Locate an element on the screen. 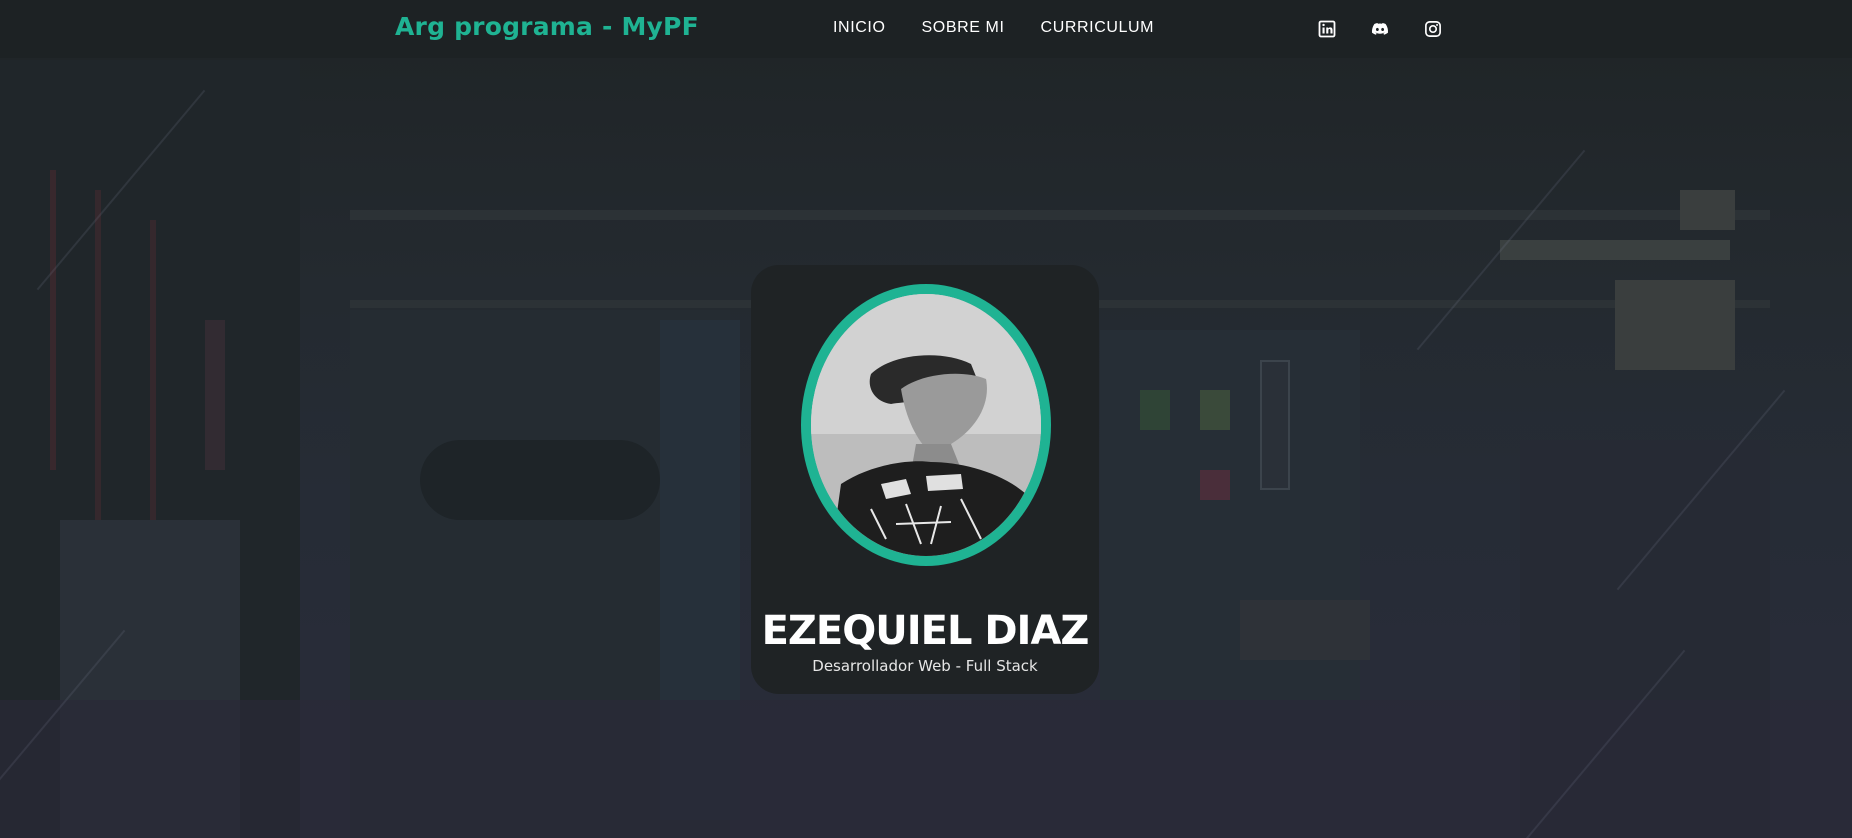 This screenshot has width=1852, height=838. avatar-ring is located at coordinates (926, 425).